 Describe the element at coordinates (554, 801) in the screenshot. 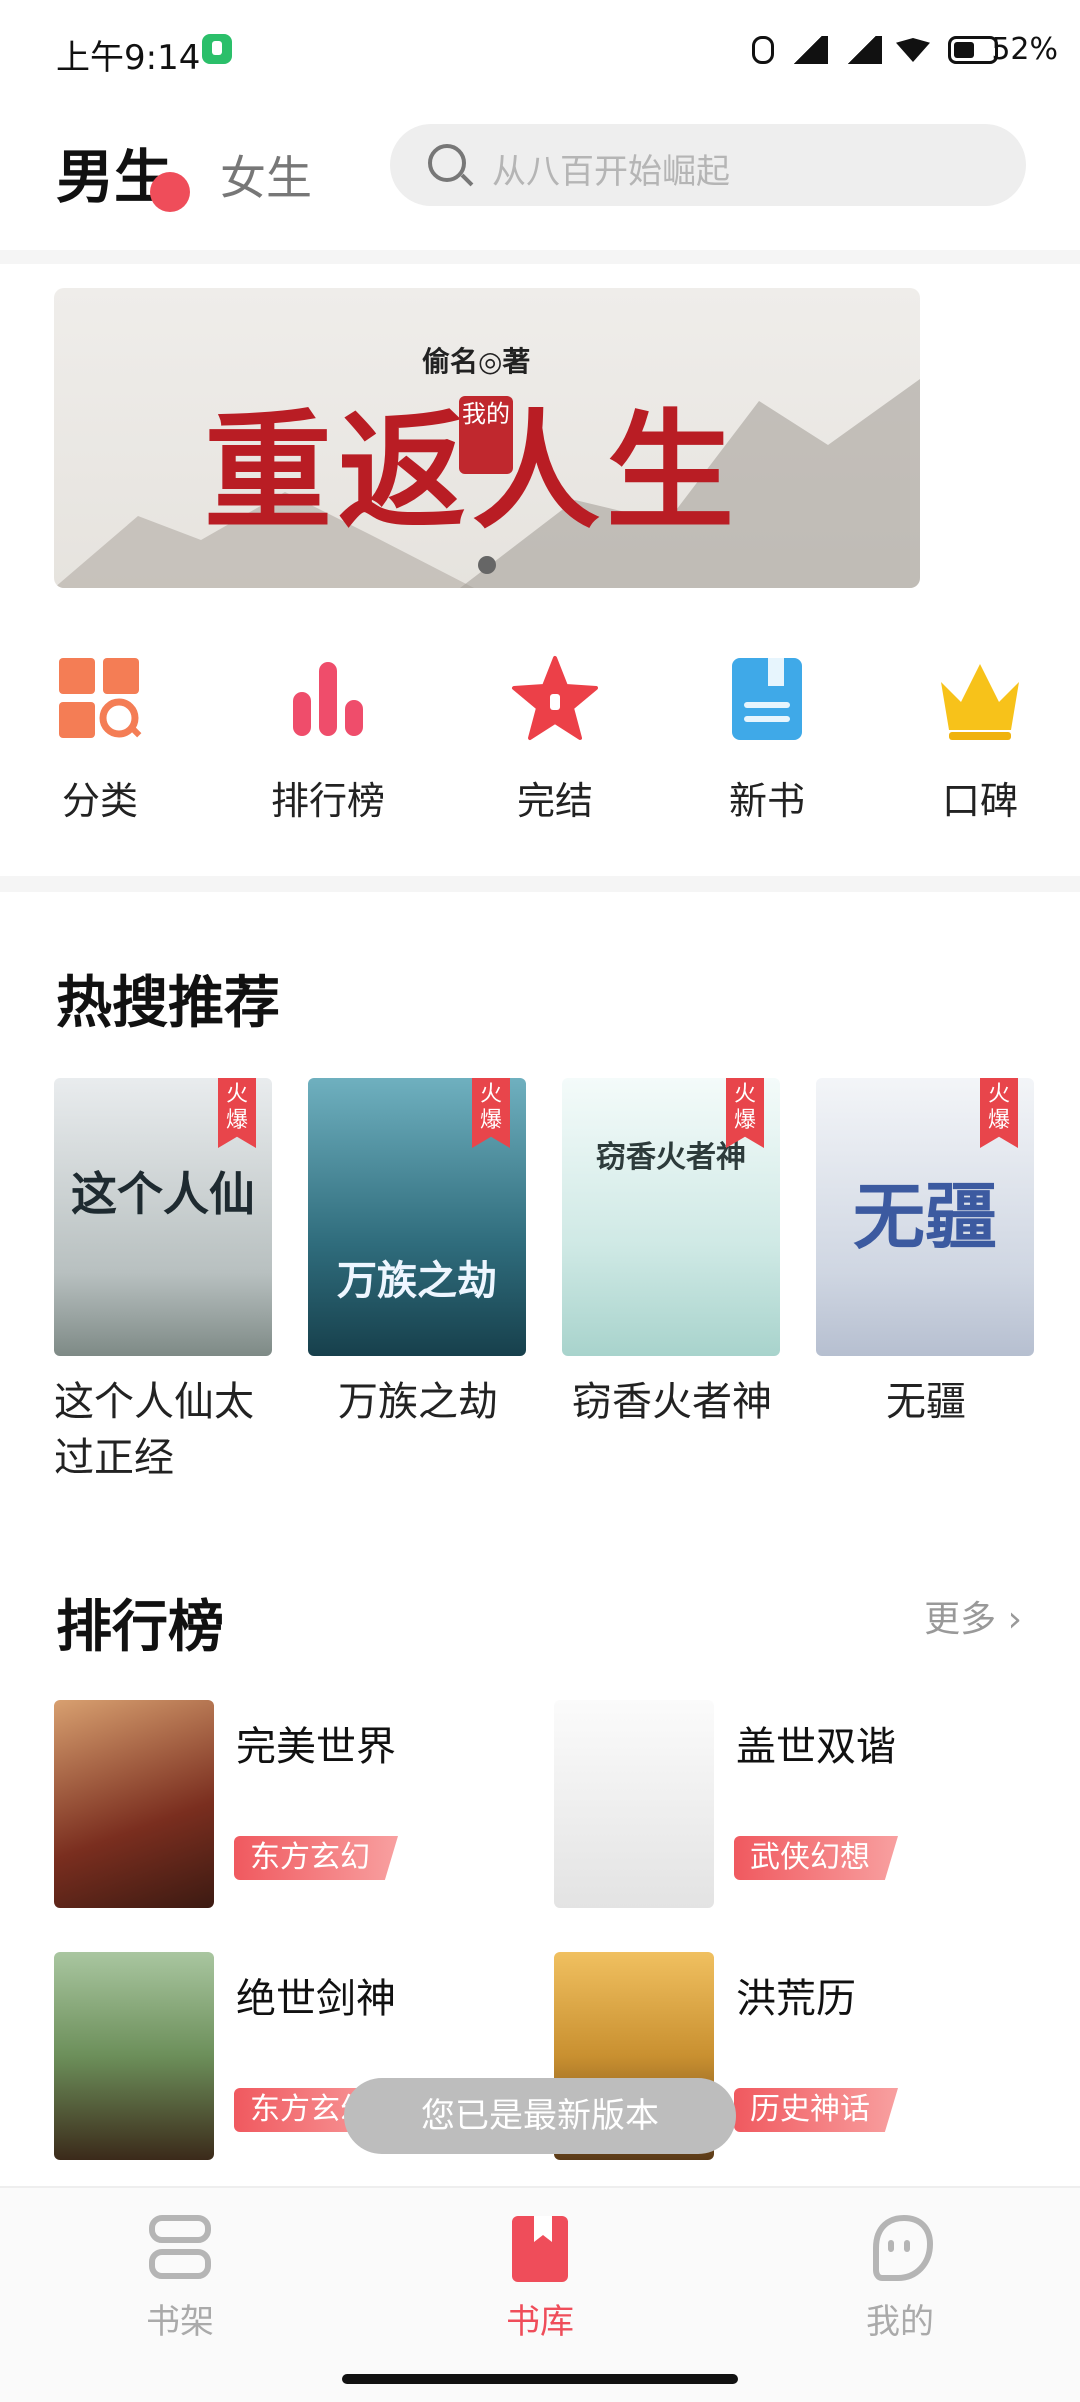

I see `quick-link-label: 完结` at that location.